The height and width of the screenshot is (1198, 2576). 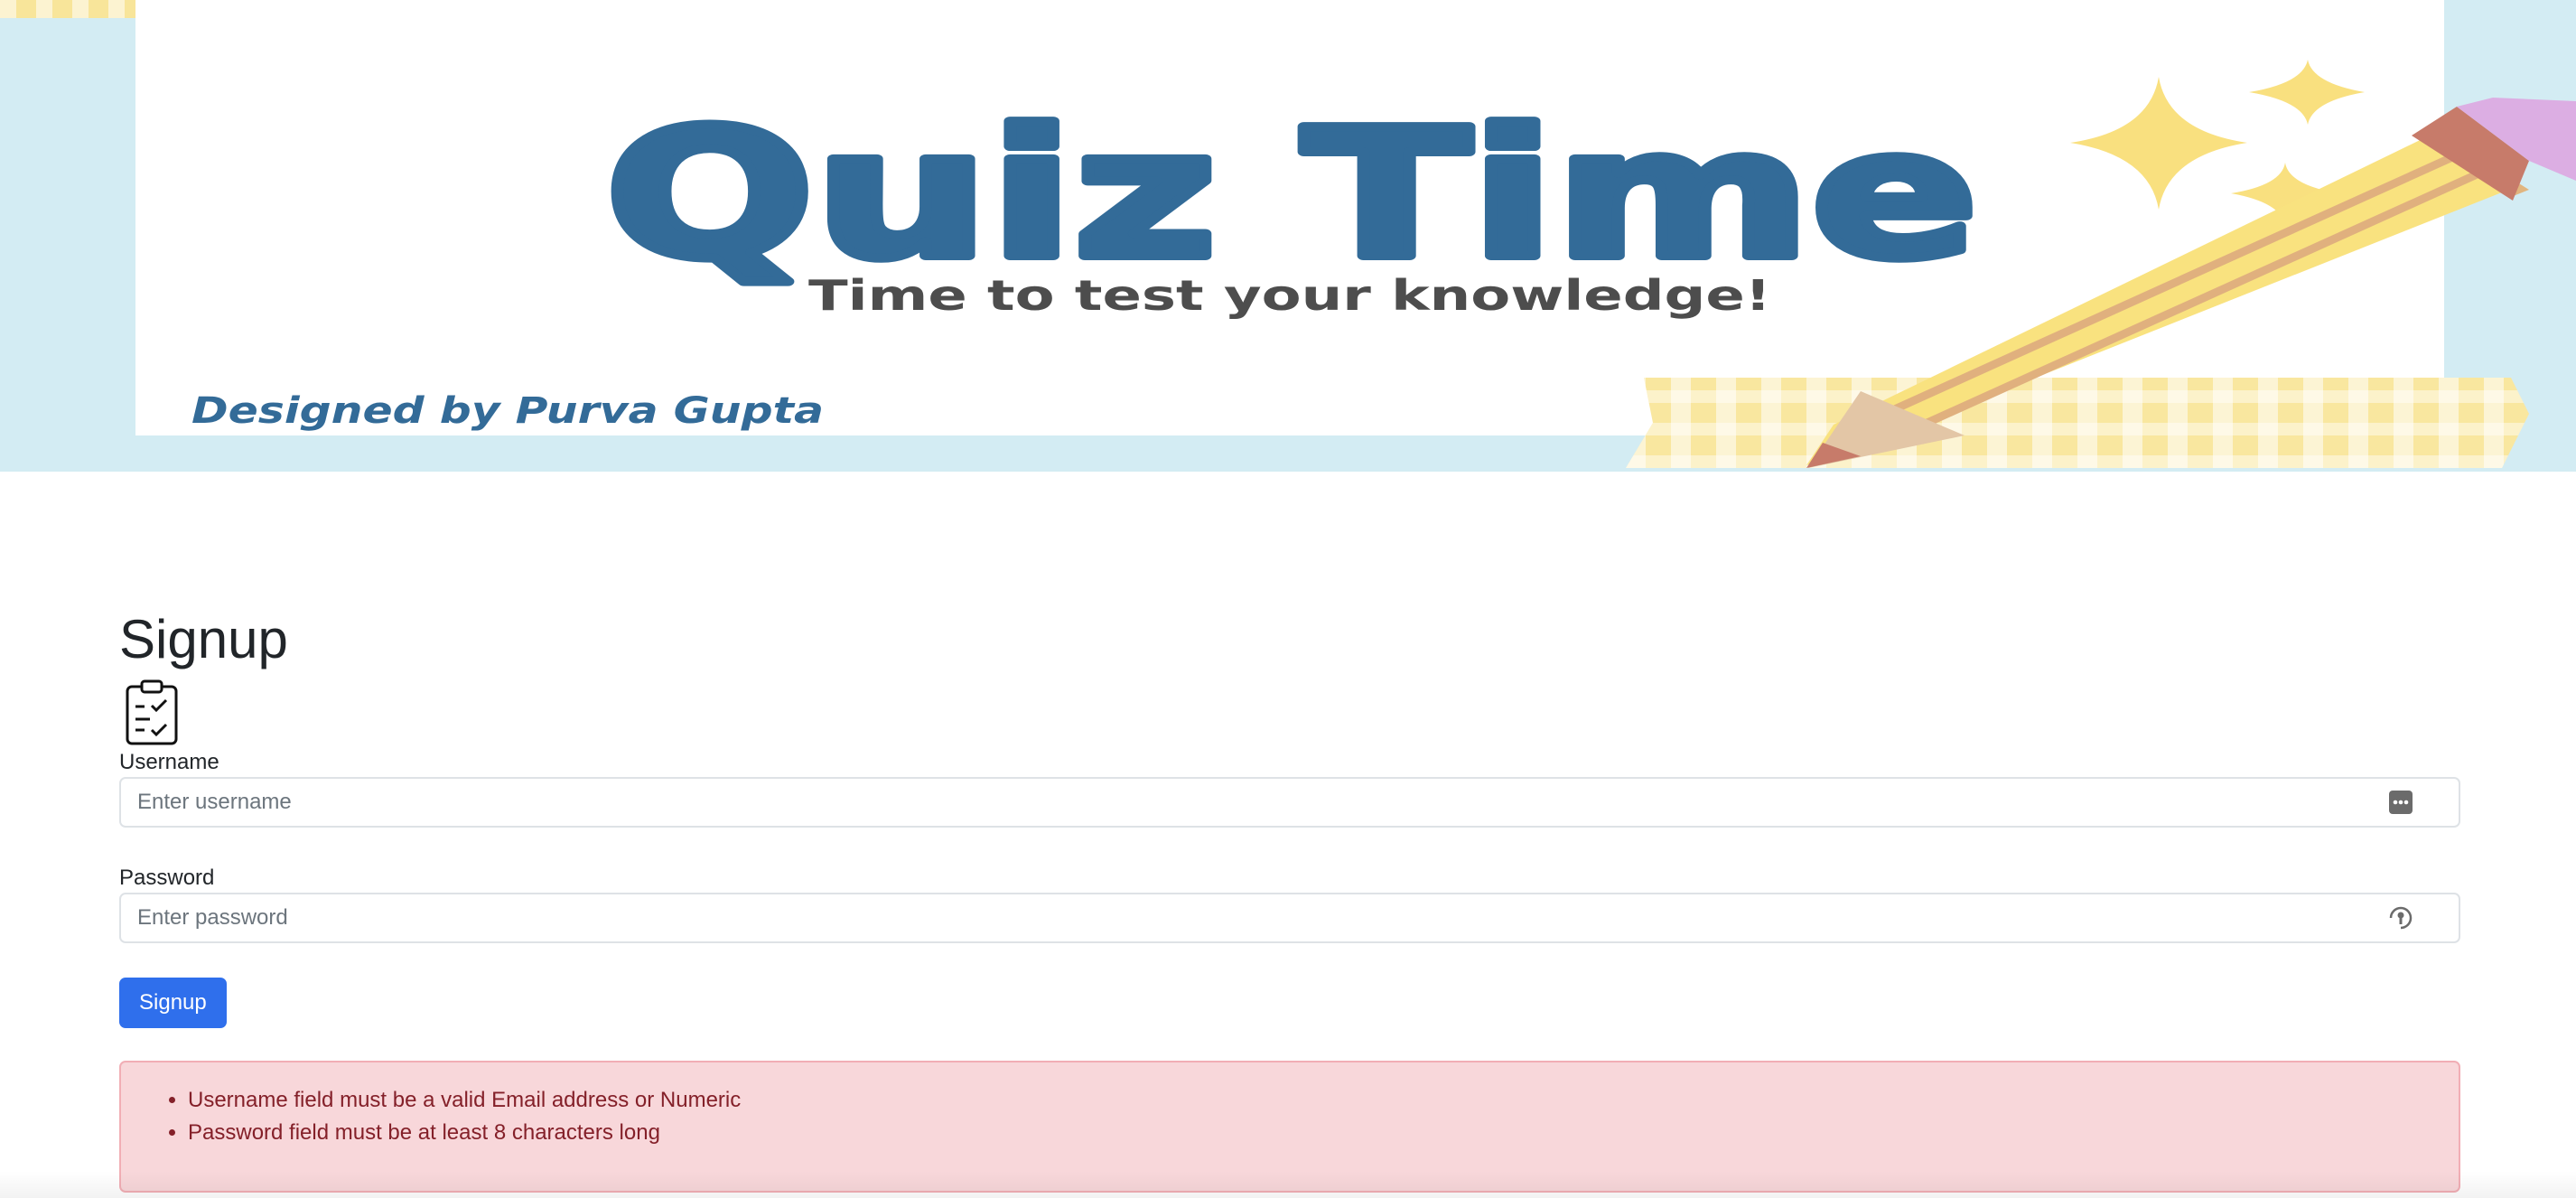 What do you see at coordinates (1288, 1184) in the screenshot?
I see `page-bottom-shadow` at bounding box center [1288, 1184].